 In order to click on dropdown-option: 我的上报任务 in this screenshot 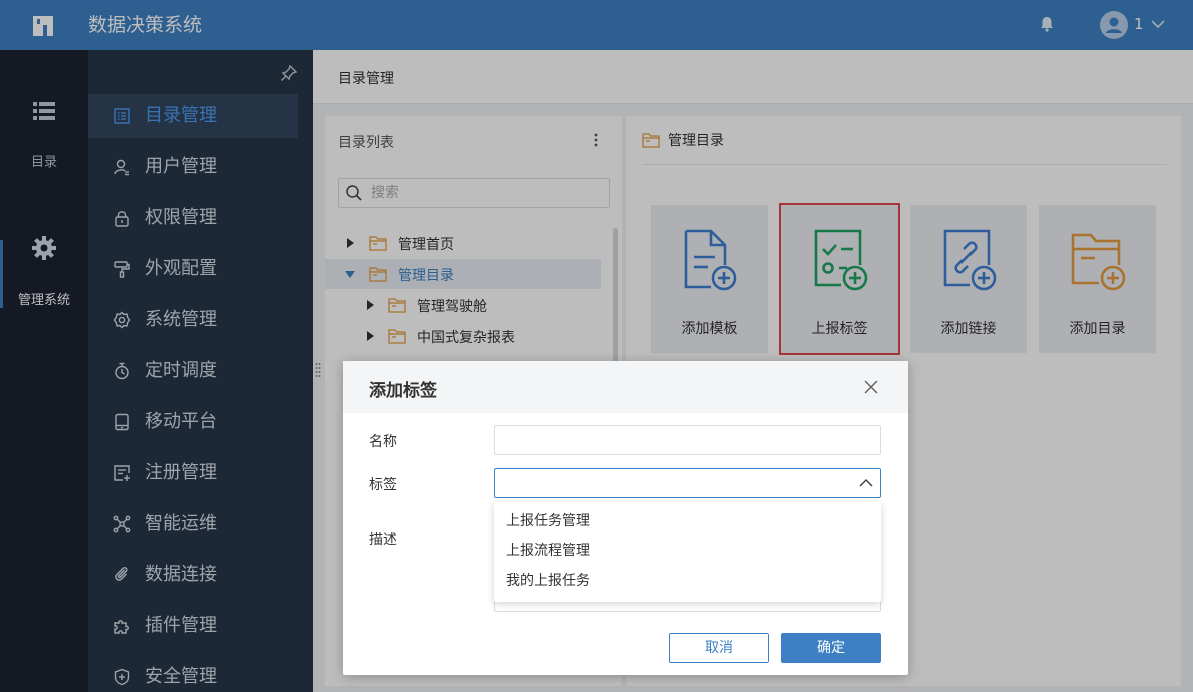, I will do `click(687, 581)`.